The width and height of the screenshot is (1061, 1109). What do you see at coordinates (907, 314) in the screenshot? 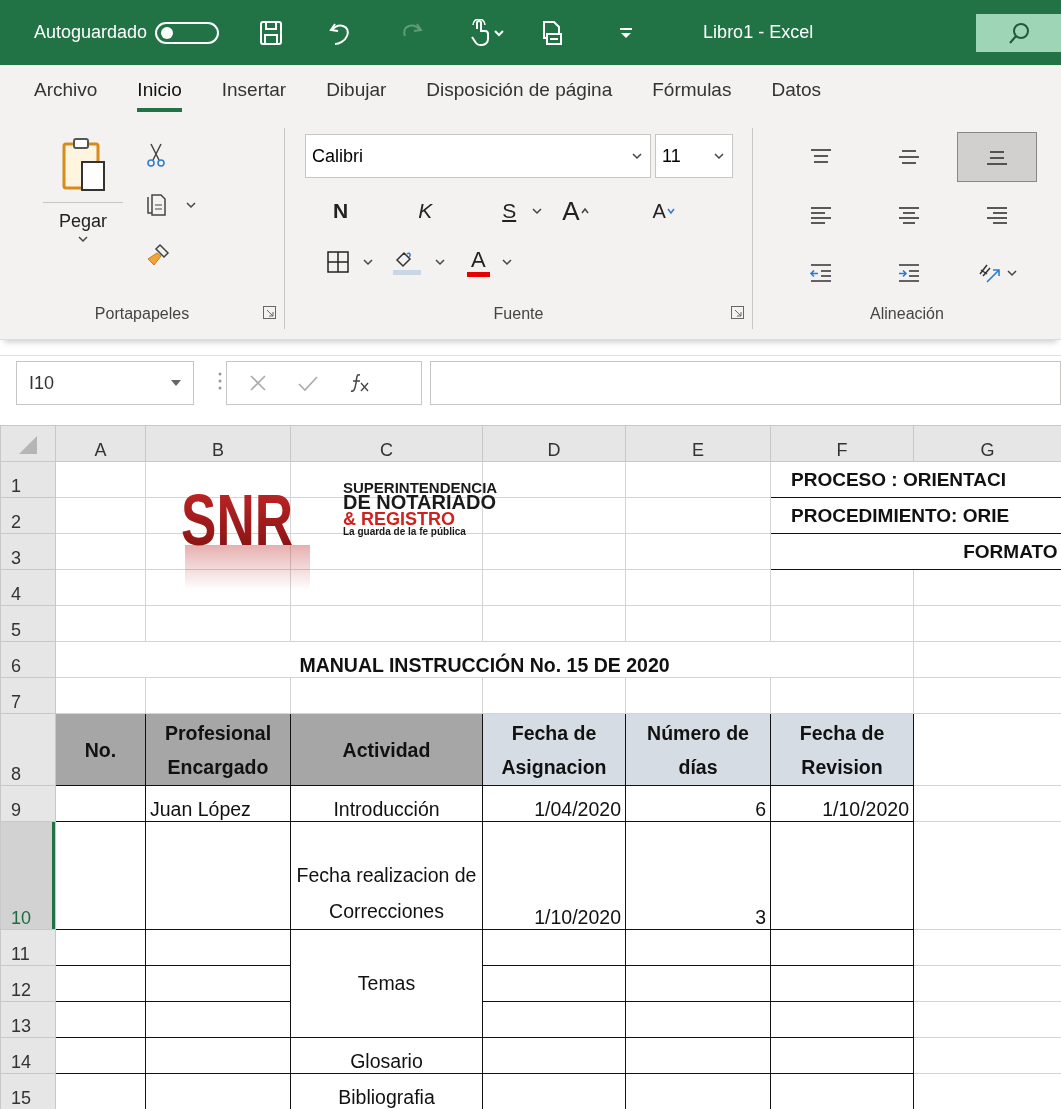
I see `group-label: Alineación` at bounding box center [907, 314].